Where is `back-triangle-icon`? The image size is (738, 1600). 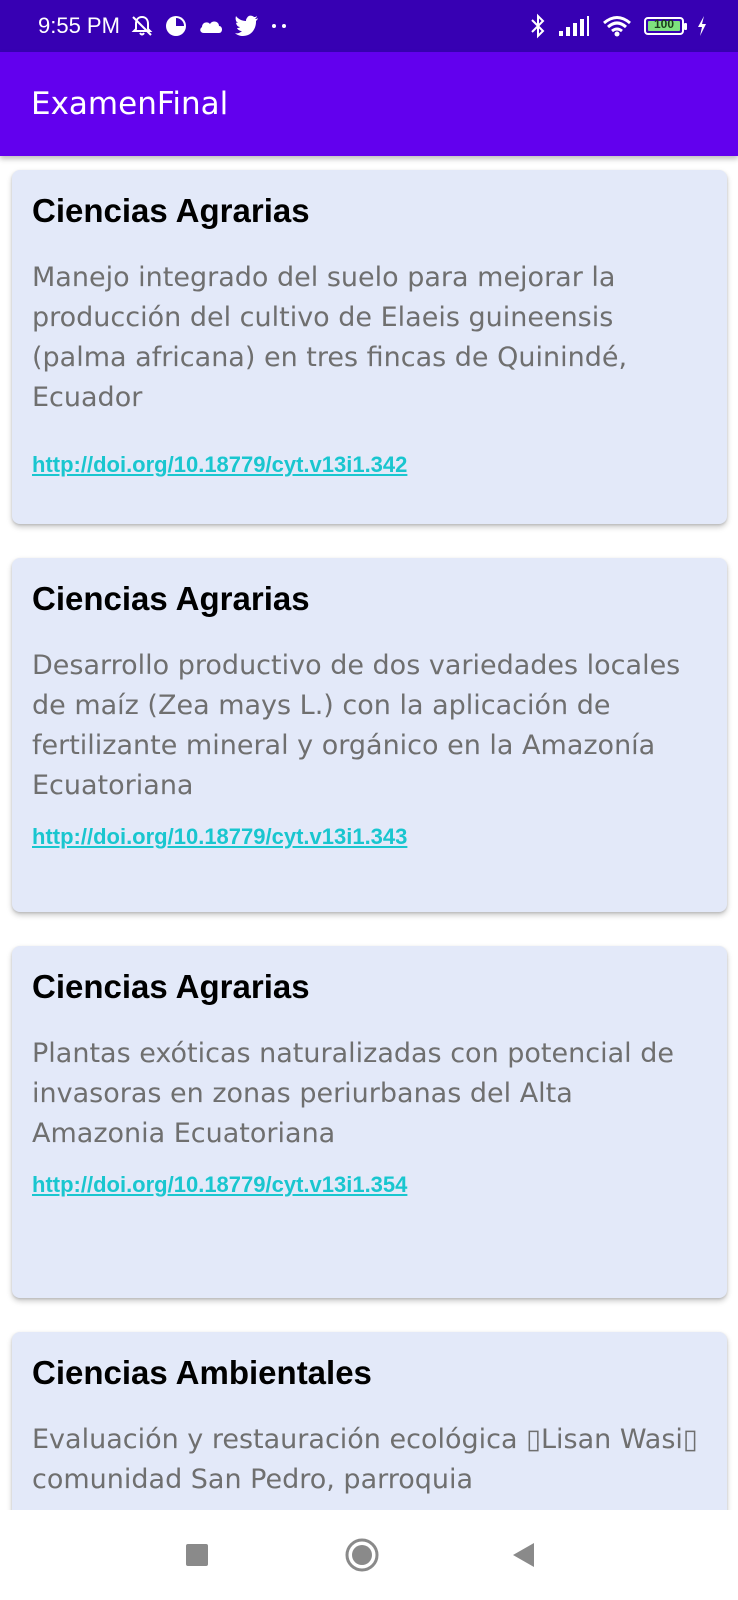 back-triangle-icon is located at coordinates (523, 1555).